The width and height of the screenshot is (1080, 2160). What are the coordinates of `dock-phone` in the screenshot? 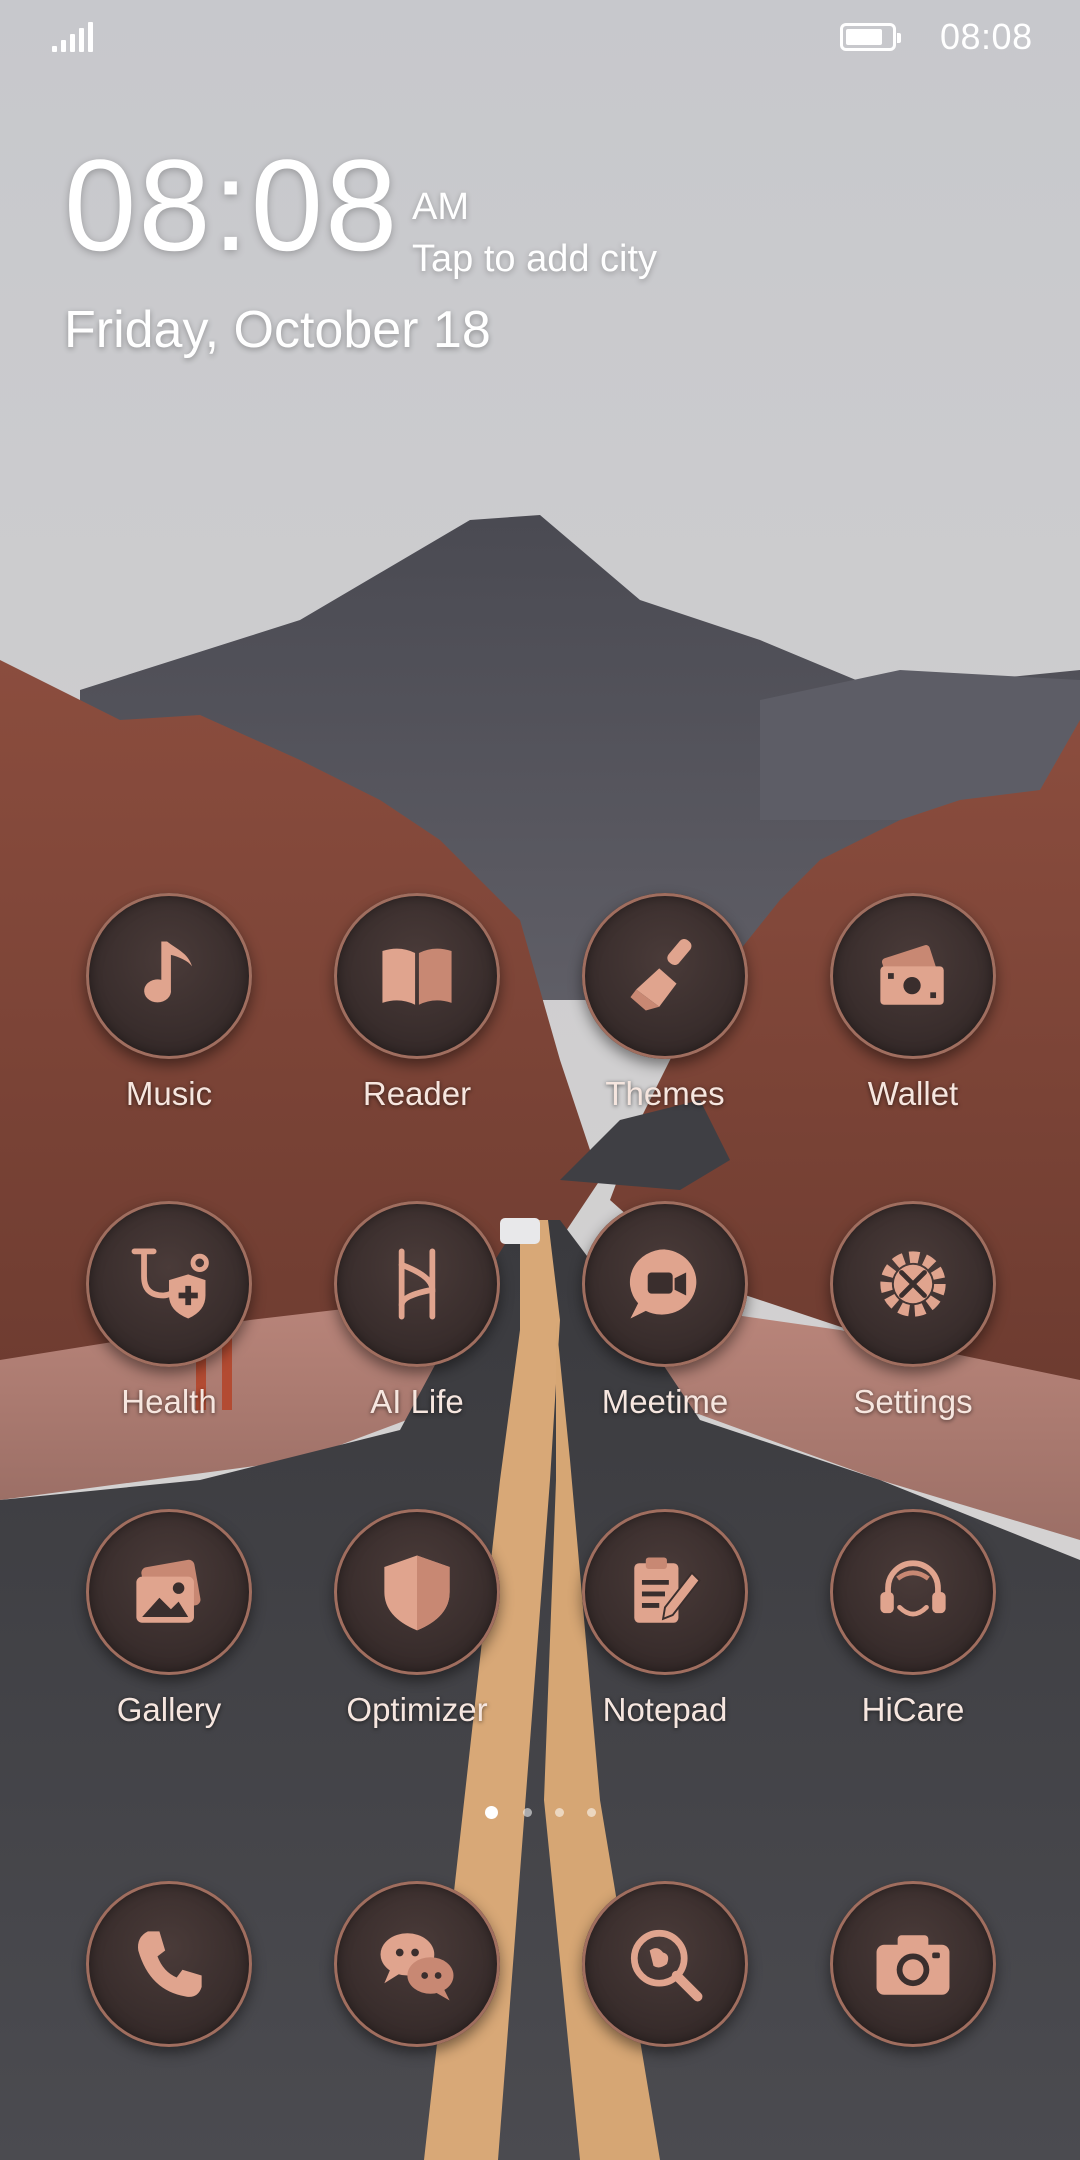 It's located at (169, 1966).